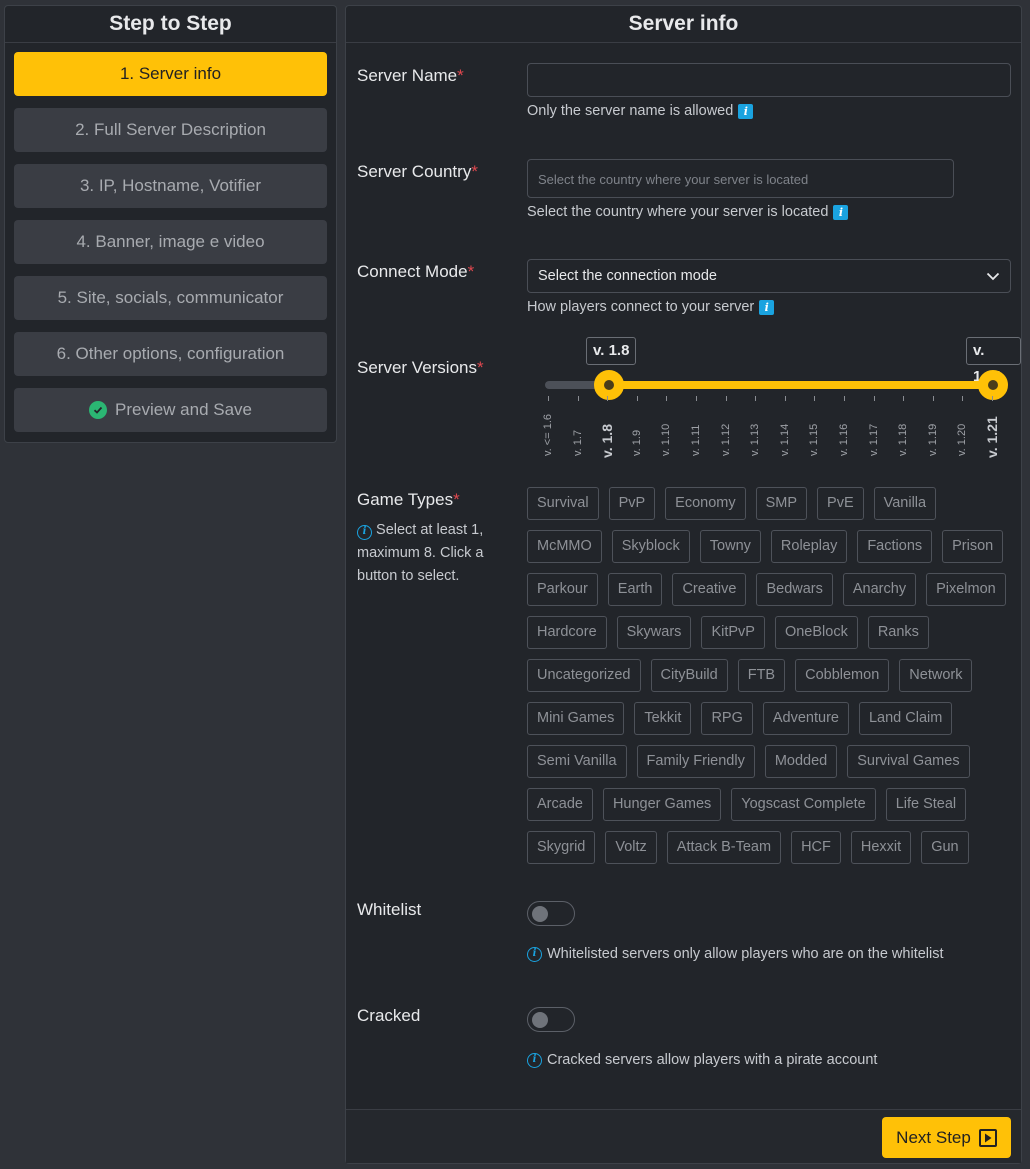  Describe the element at coordinates (696, 440) in the screenshot. I see `version-tick-label: v. 1.11` at that location.